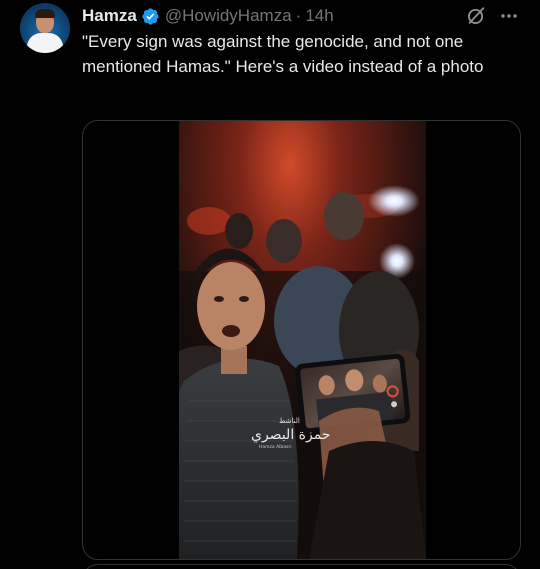 The width and height of the screenshot is (540, 569). I want to click on watermark-arabic: حمزة البصري, so click(290, 435).